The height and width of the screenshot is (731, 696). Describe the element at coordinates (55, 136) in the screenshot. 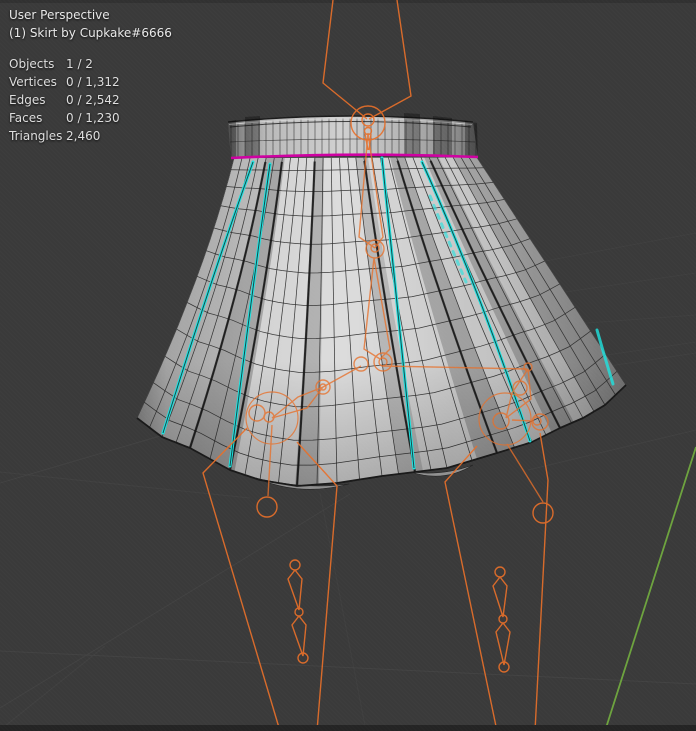

I see `stat-triangles: Triangles 2,460` at that location.